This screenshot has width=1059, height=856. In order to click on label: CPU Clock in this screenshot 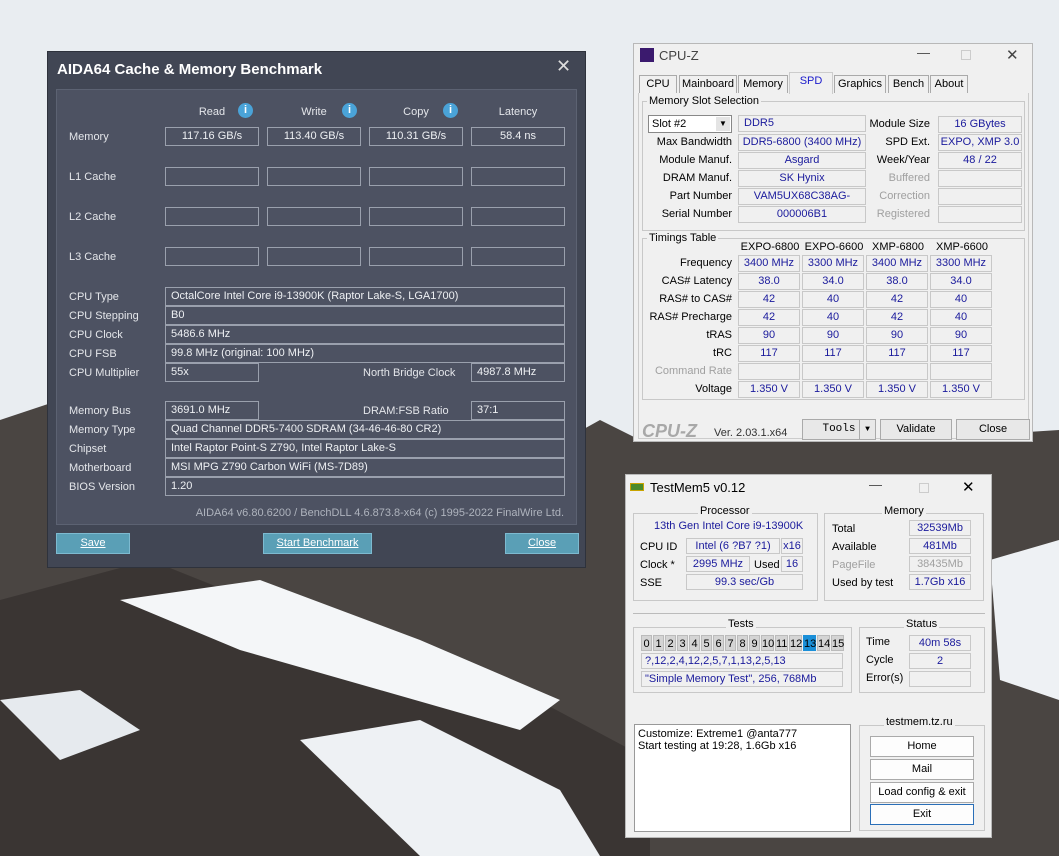, I will do `click(96, 335)`.